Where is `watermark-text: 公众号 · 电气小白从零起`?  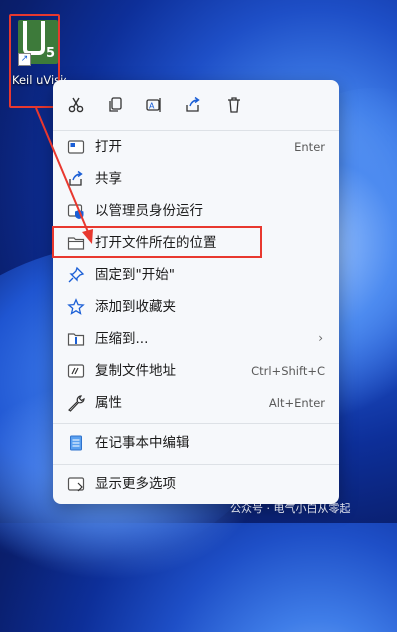 watermark-text: 公众号 · 电气小白从零起 is located at coordinates (290, 508).